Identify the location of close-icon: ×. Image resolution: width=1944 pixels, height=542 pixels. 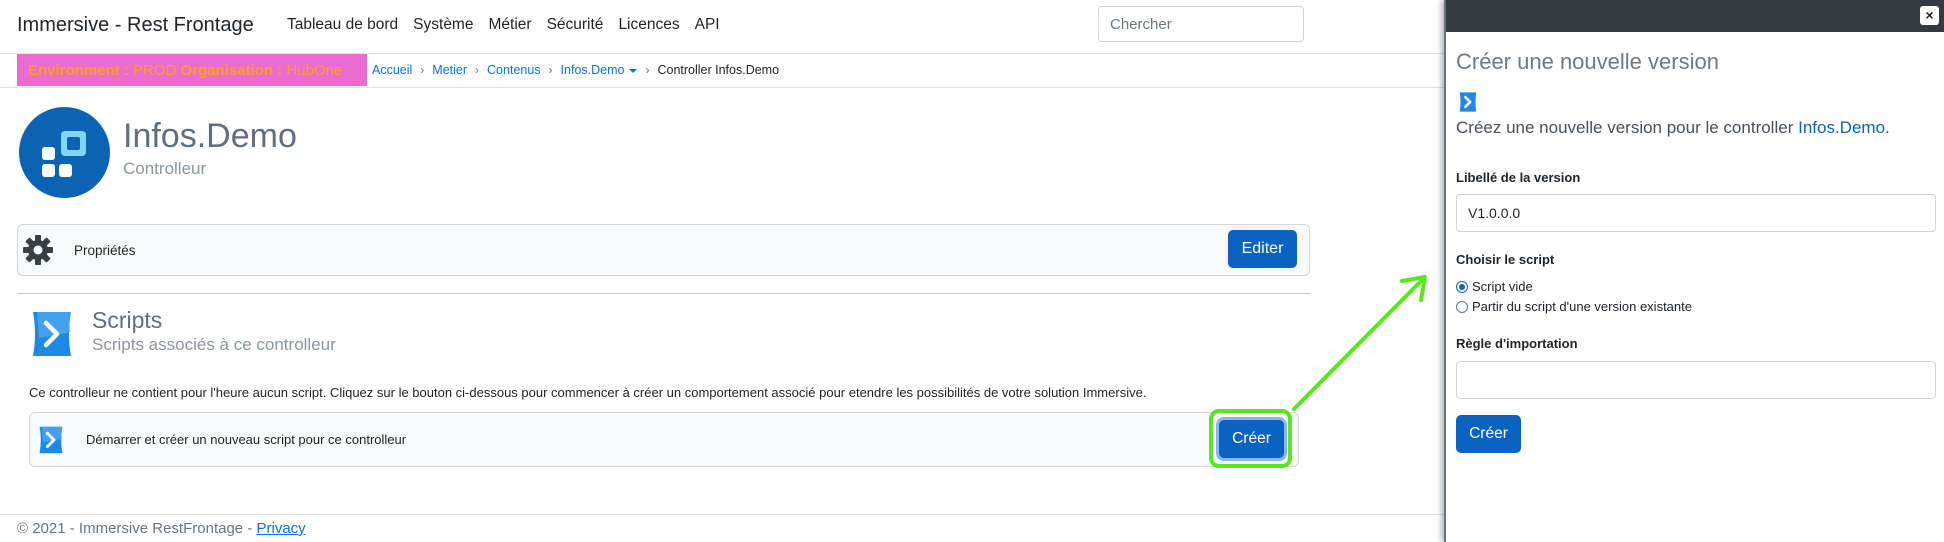
(1929, 15).